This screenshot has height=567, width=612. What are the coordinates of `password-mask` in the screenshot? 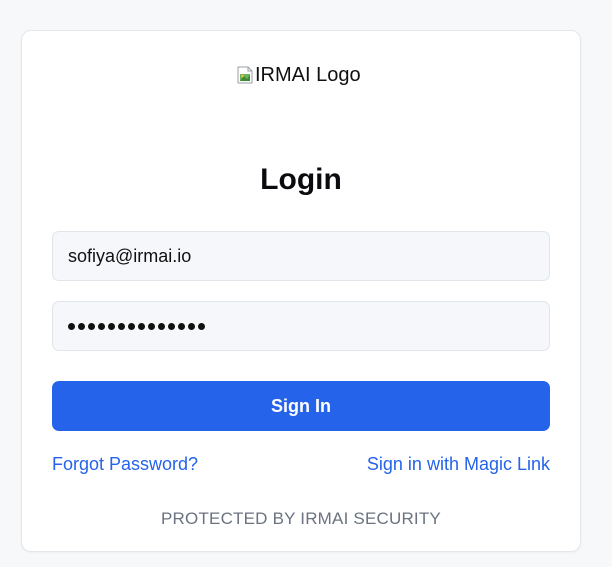 It's located at (136, 326).